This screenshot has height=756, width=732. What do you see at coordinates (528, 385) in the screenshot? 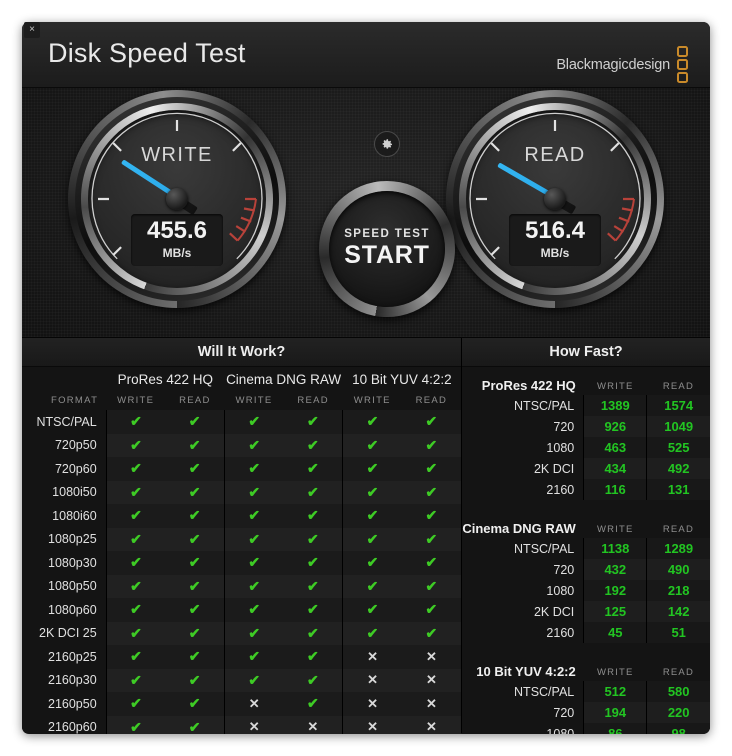
I see `section-name: ProRes 422 HQ` at bounding box center [528, 385].